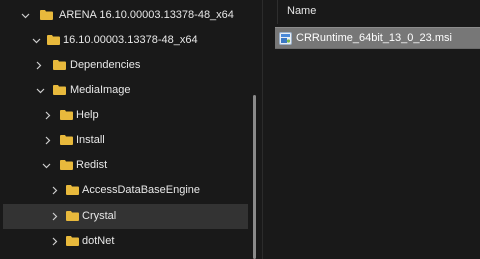 The width and height of the screenshot is (480, 259). I want to click on file-row-selected: CRRuntime_64bit_13_0_23.msi, so click(377, 38).